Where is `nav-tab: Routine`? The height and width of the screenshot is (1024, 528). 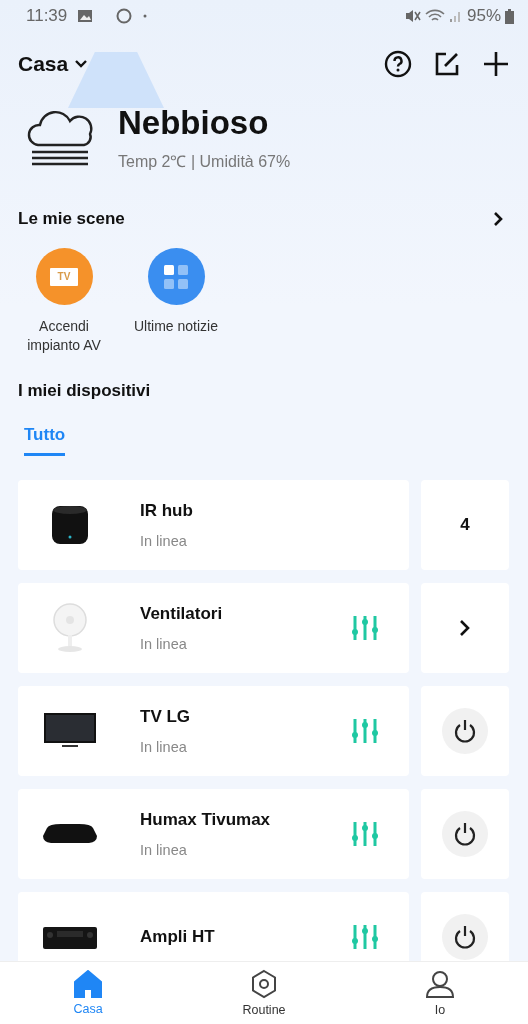 nav-tab: Routine is located at coordinates (264, 993).